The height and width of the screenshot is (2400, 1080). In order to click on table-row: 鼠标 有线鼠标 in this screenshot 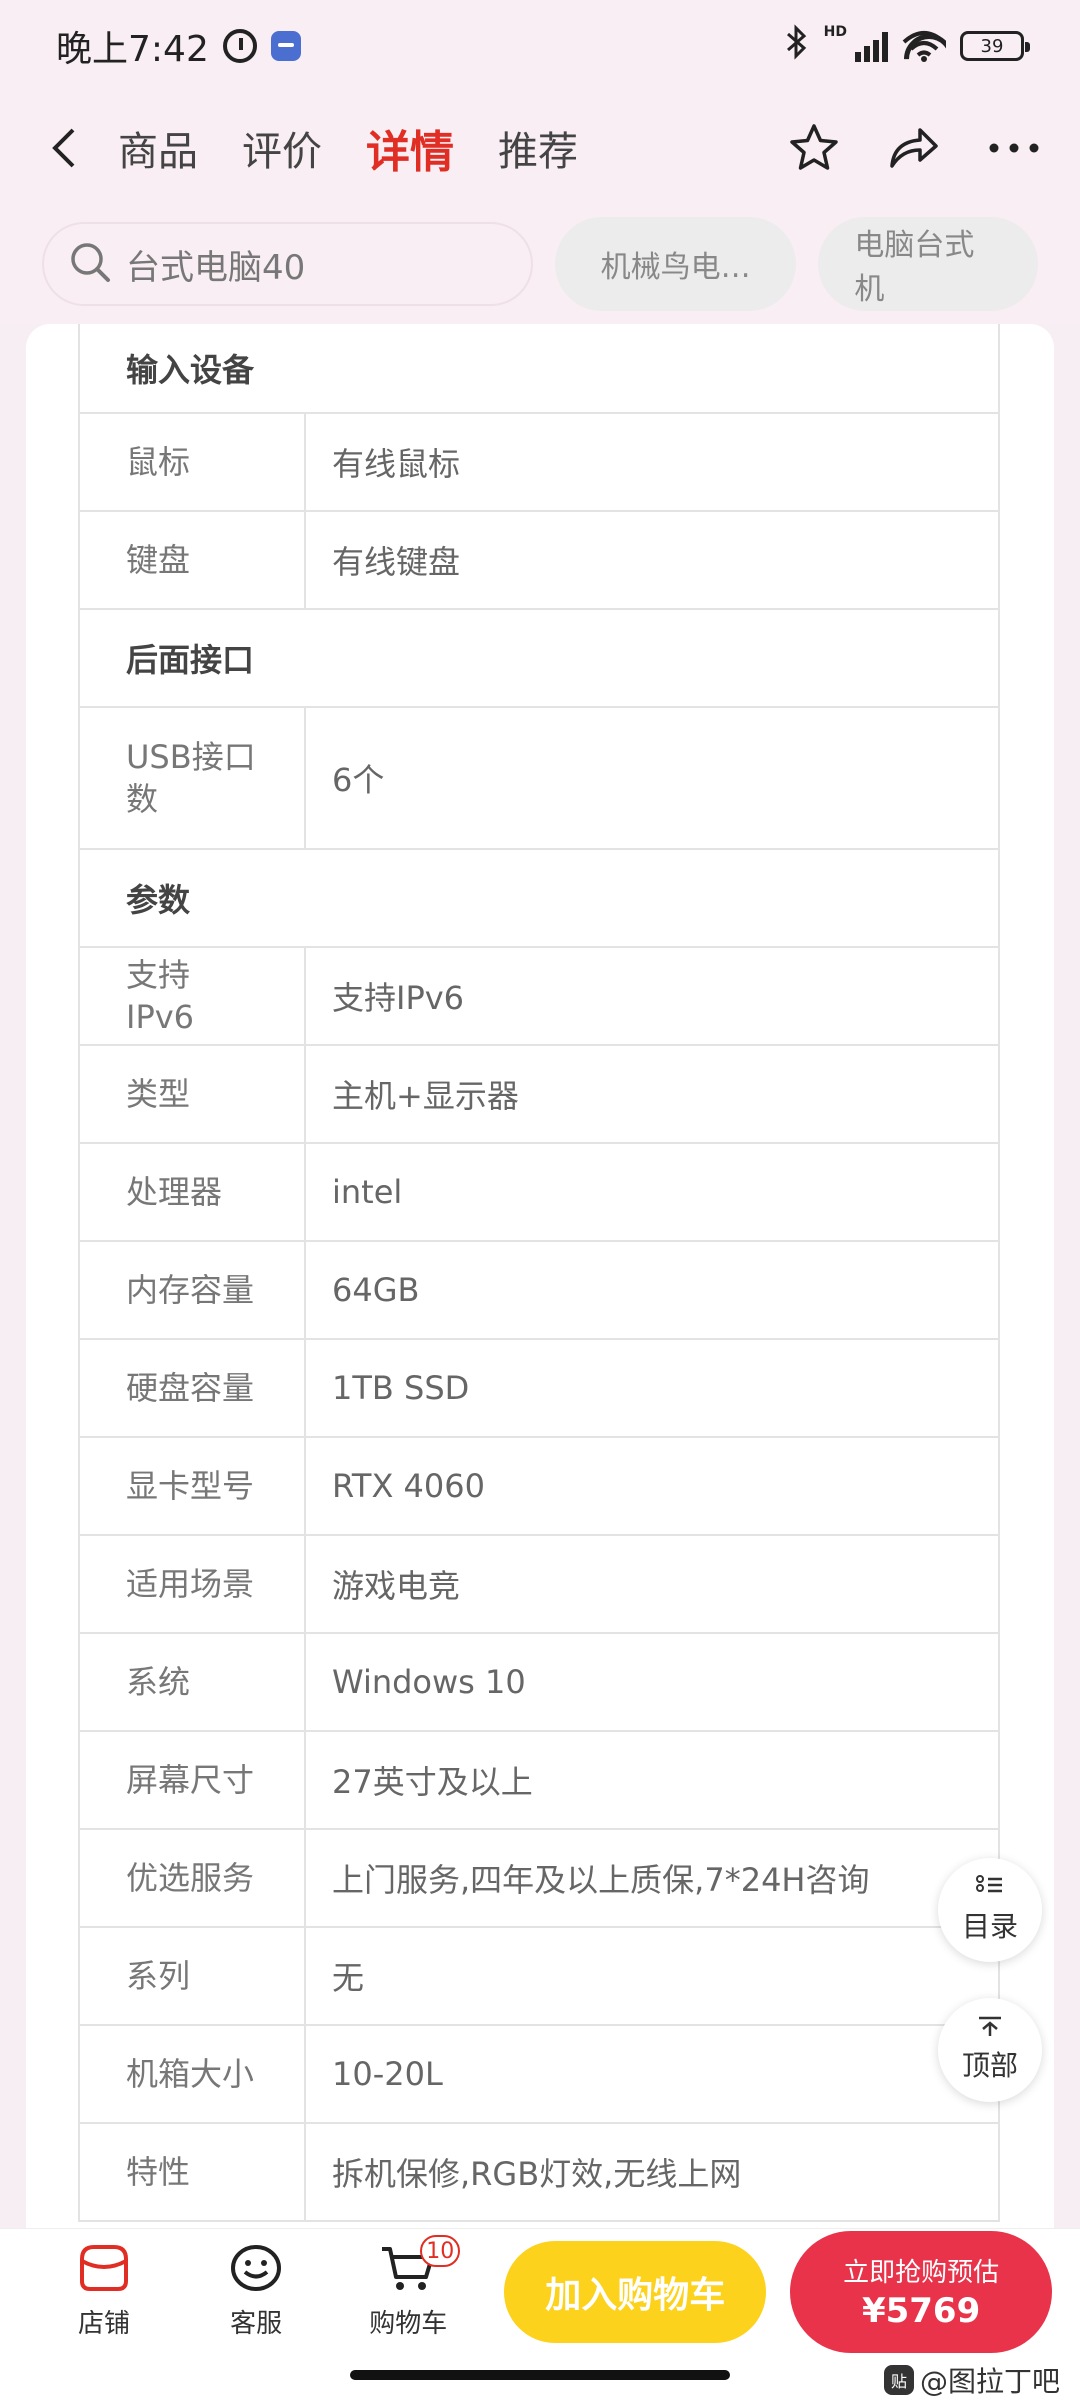, I will do `click(539, 463)`.